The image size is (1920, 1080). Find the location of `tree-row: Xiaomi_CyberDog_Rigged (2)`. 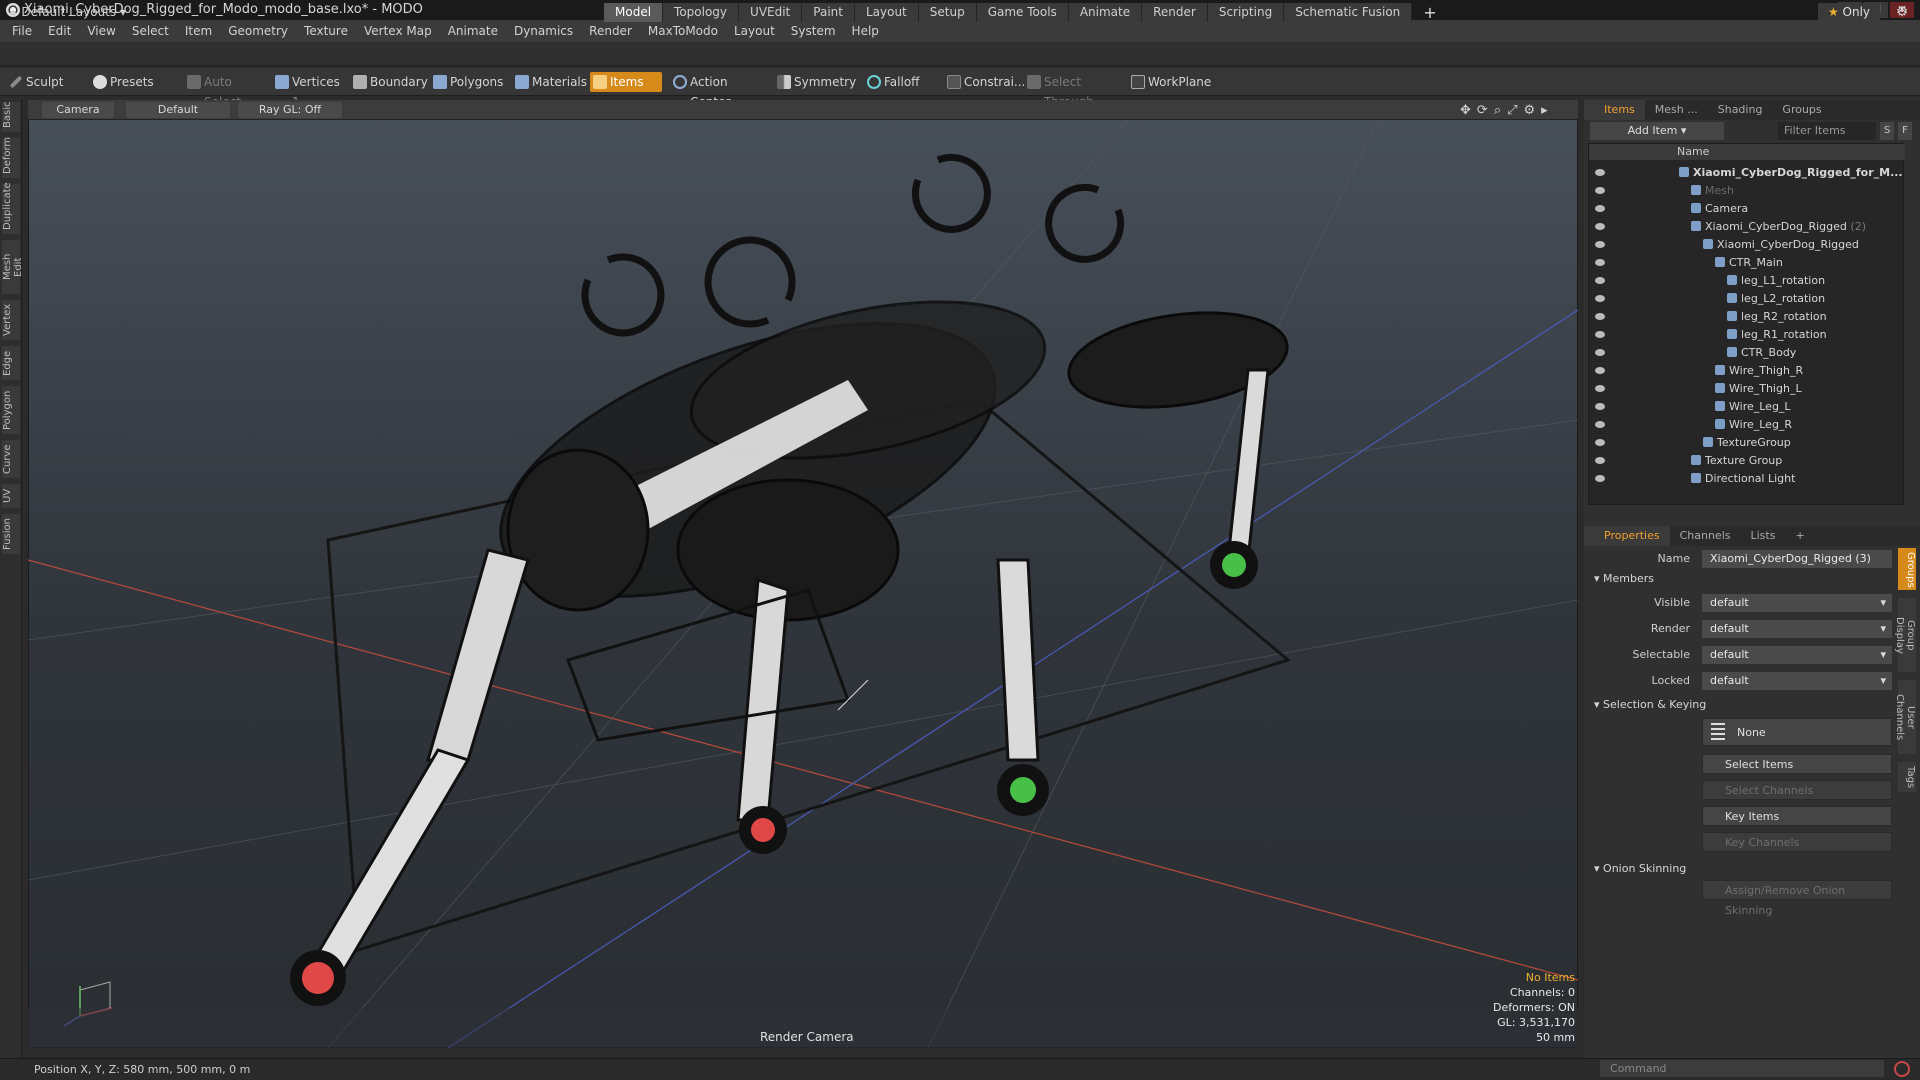

tree-row: Xiaomi_CyberDog_Rigged (2) is located at coordinates (1747, 227).